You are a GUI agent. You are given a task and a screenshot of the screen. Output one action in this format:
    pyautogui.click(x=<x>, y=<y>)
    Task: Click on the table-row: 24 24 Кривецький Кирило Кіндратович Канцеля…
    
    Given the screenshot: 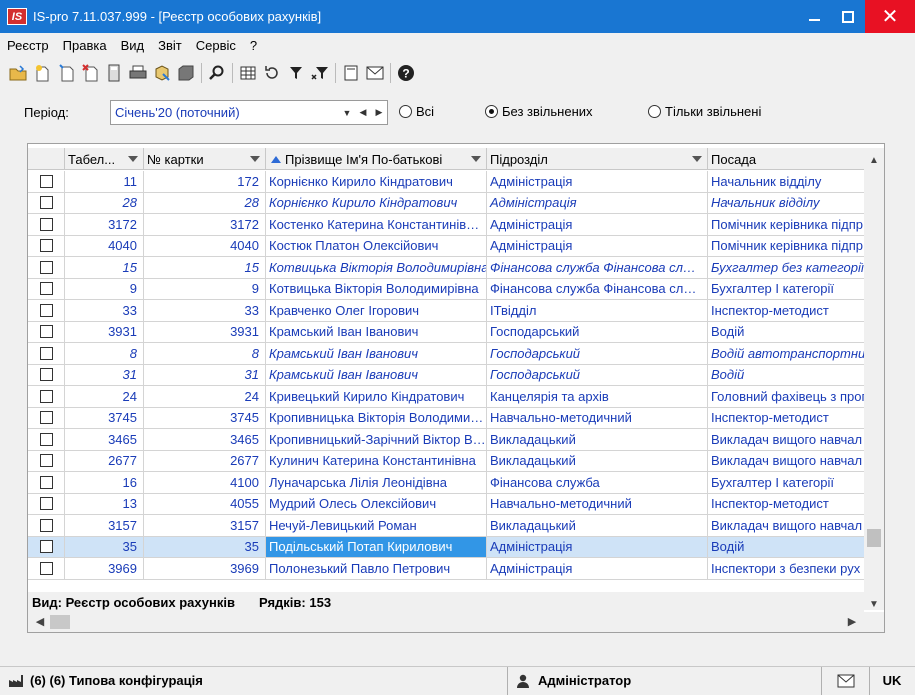 What is the action you would take?
    pyautogui.click(x=446, y=397)
    